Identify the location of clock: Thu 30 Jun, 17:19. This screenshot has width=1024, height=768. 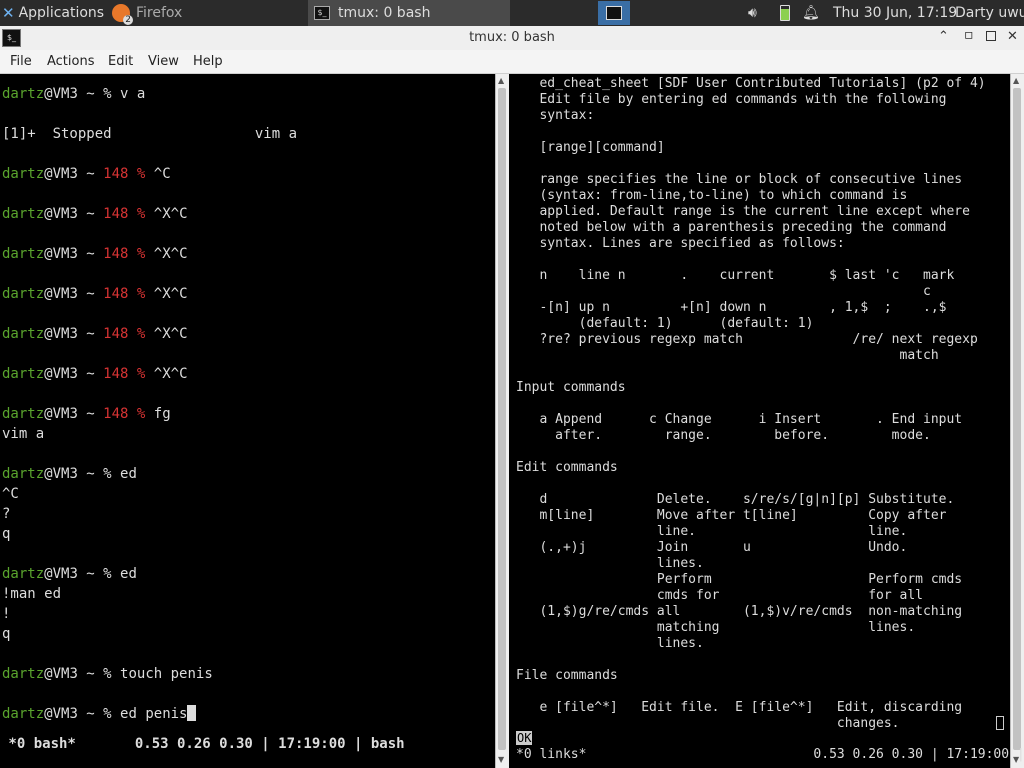
(895, 13).